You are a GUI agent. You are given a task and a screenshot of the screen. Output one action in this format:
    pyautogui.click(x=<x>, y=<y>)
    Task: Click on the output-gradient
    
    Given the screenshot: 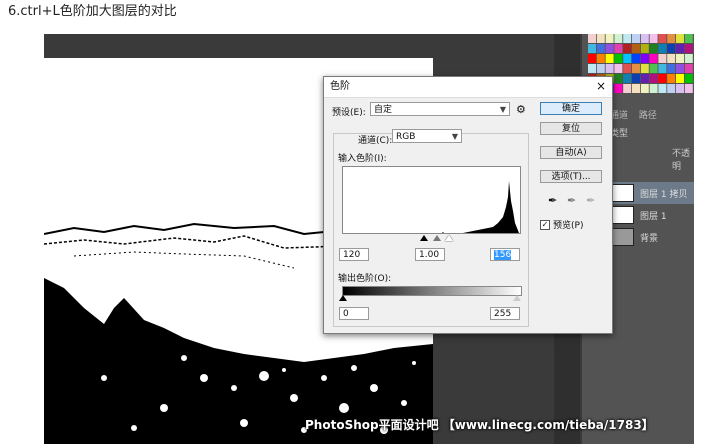 What is the action you would take?
    pyautogui.click(x=432, y=291)
    